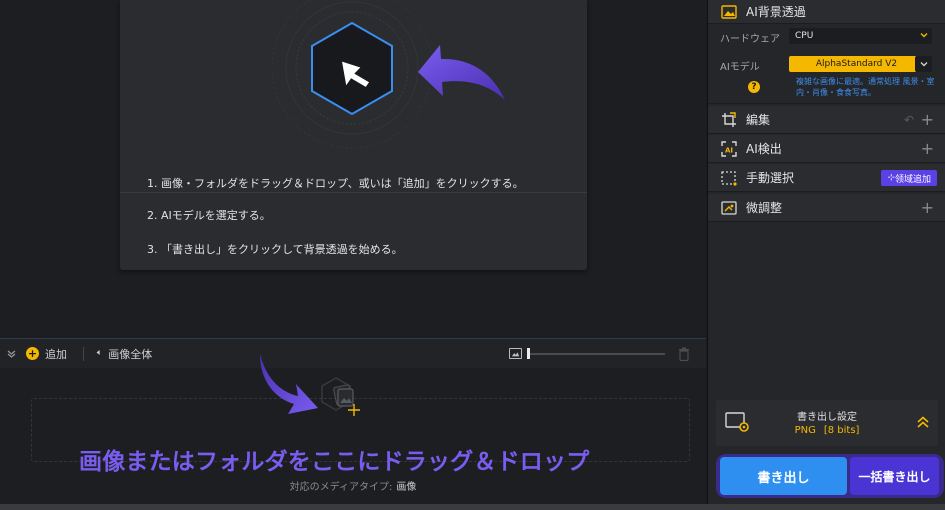 The width and height of the screenshot is (945, 510). What do you see at coordinates (56, 354) in the screenshot?
I see `add-button-label: 追加` at bounding box center [56, 354].